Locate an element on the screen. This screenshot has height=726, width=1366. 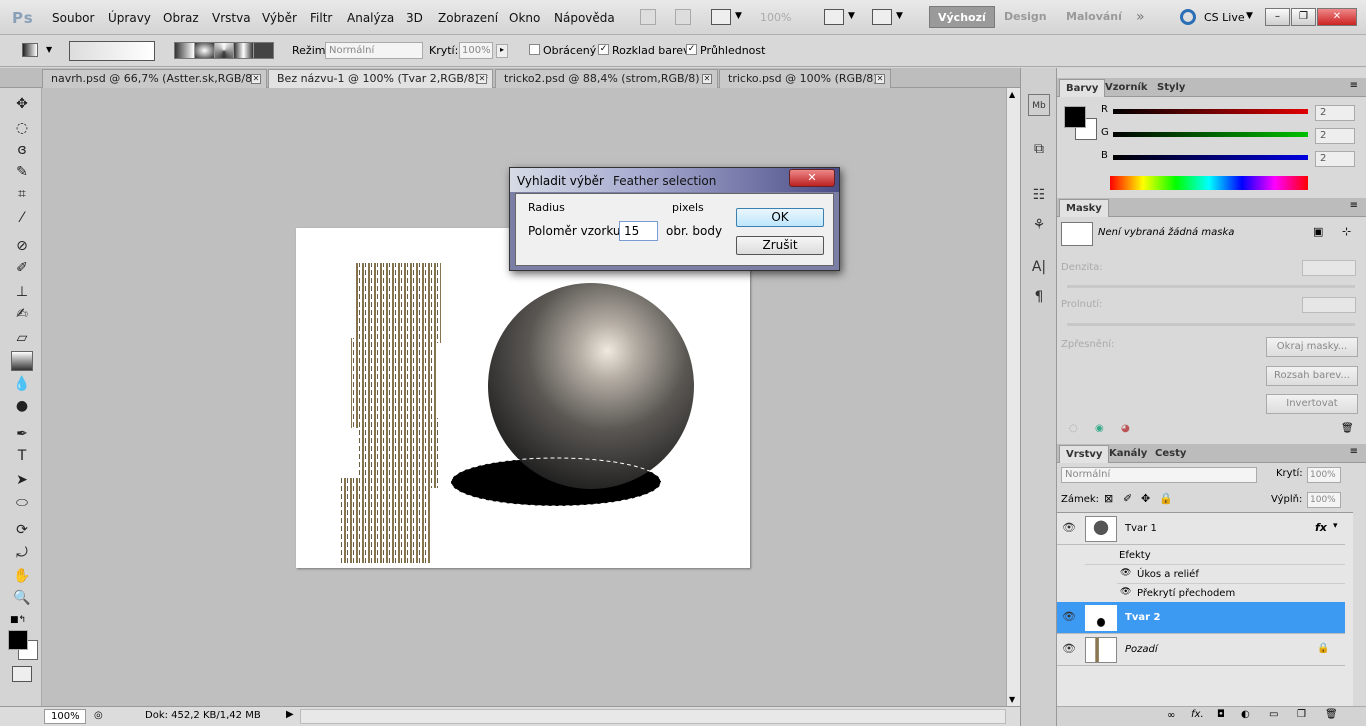
menu-vyber: Výběr is located at coordinates (279, 18).